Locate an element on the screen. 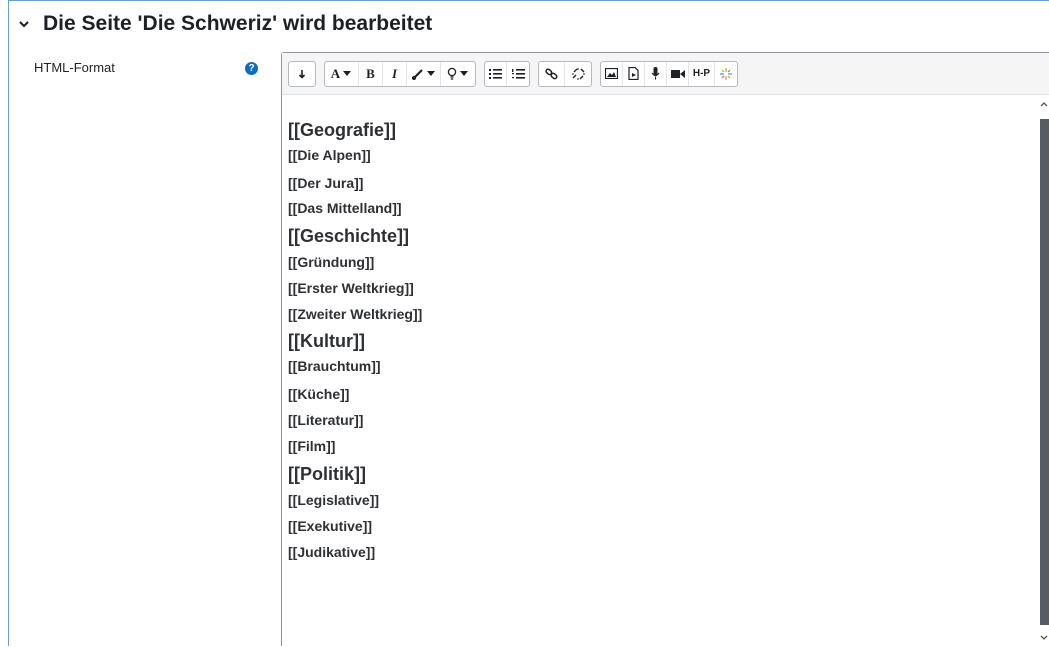  ordered-list-button is located at coordinates (518, 74).